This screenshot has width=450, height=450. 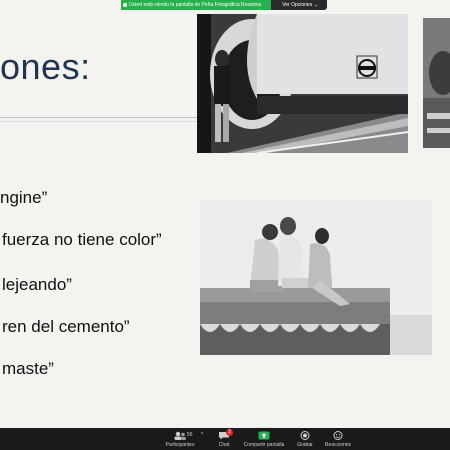 What do you see at coordinates (180, 445) in the screenshot?
I see `participants-label: Participantes` at bounding box center [180, 445].